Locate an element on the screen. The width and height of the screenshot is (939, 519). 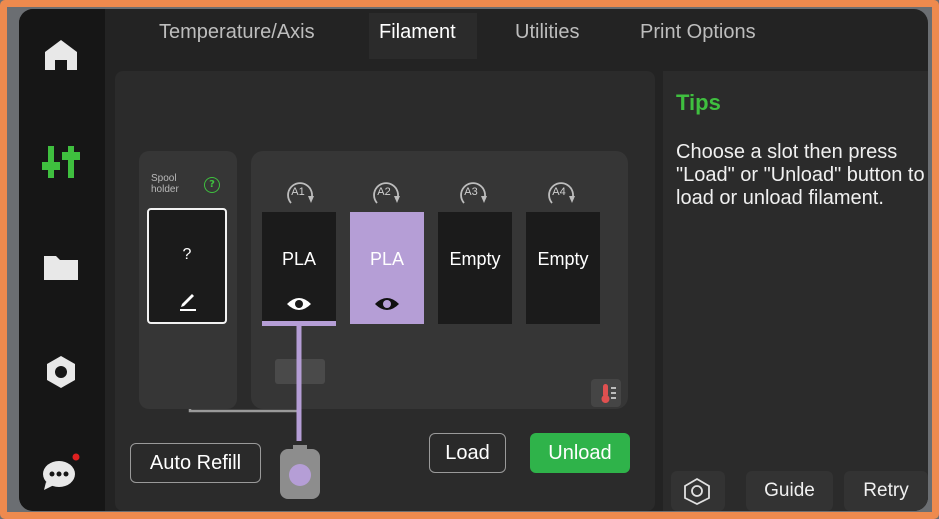
tips-title: Tips is located at coordinates (698, 102).